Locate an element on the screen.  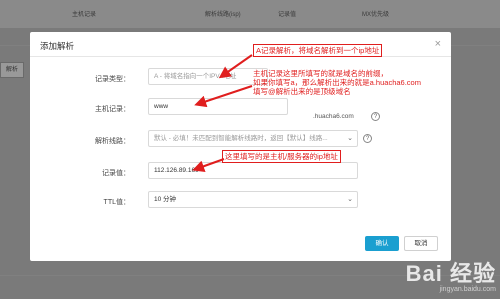
column-line: 解析线路(isp) is located at coordinates (223, 15).